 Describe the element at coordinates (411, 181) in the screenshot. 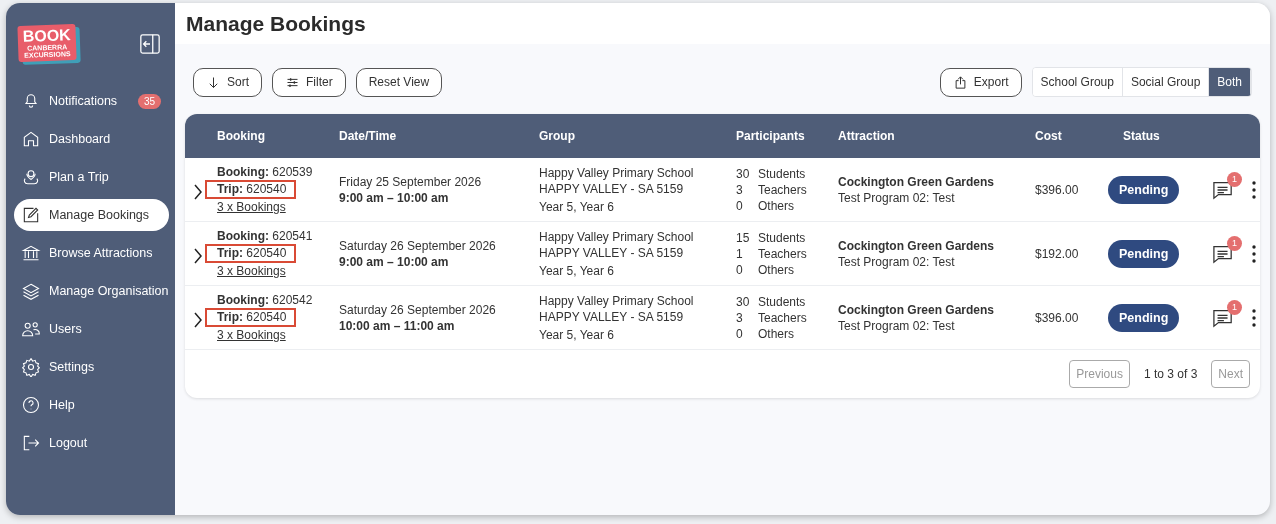

I see `booking-date: Friday 25 September 2026` at that location.